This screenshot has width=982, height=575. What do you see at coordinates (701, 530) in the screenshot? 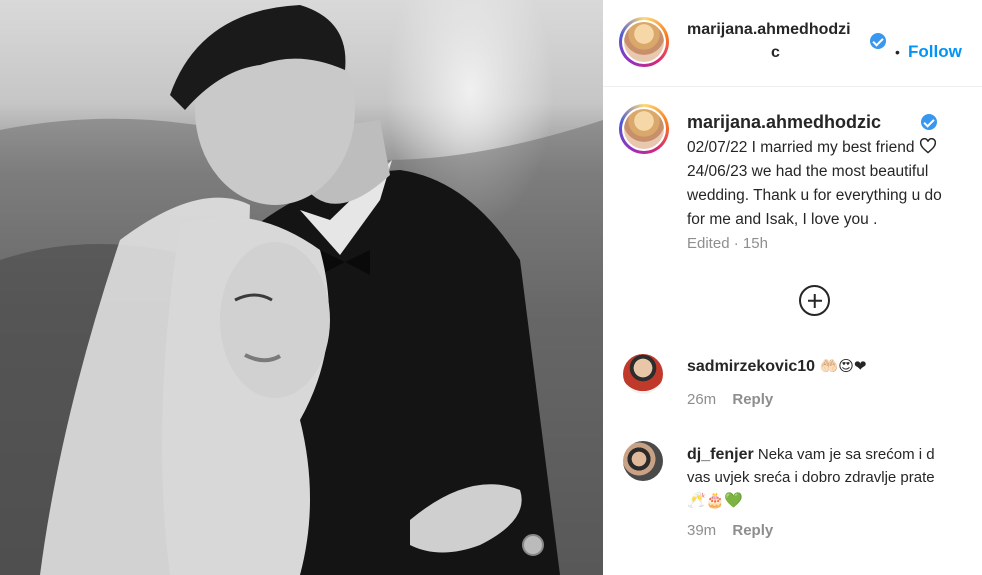
I see `comment-time: 39m` at bounding box center [701, 530].